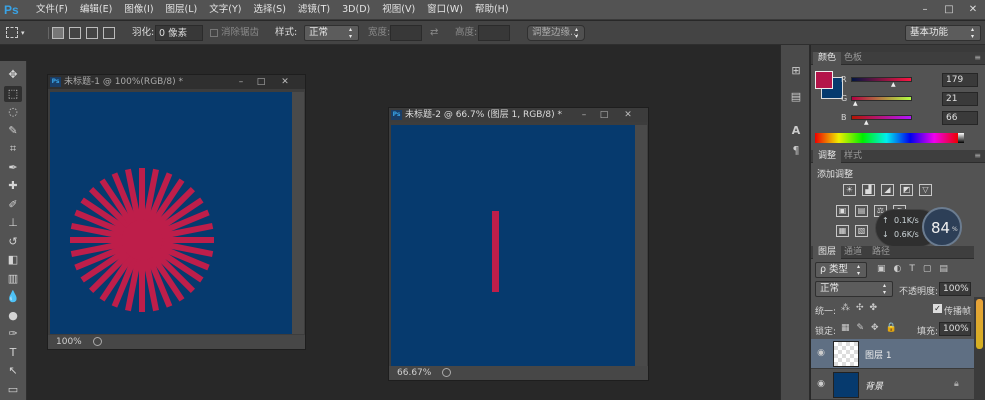 Image resolution: width=985 pixels, height=400 pixels. I want to click on vibrance-icon: ▣, so click(842, 211).